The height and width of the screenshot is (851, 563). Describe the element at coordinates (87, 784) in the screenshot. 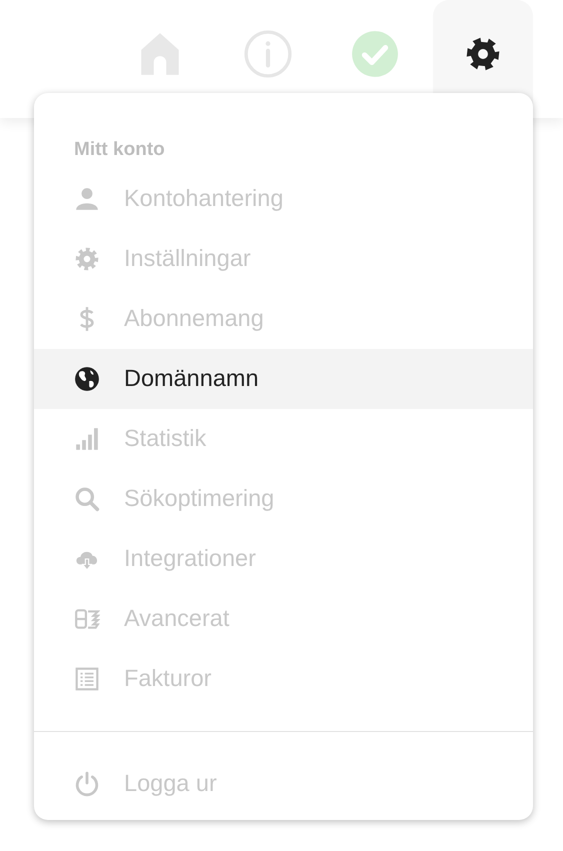

I see `power-icon` at that location.